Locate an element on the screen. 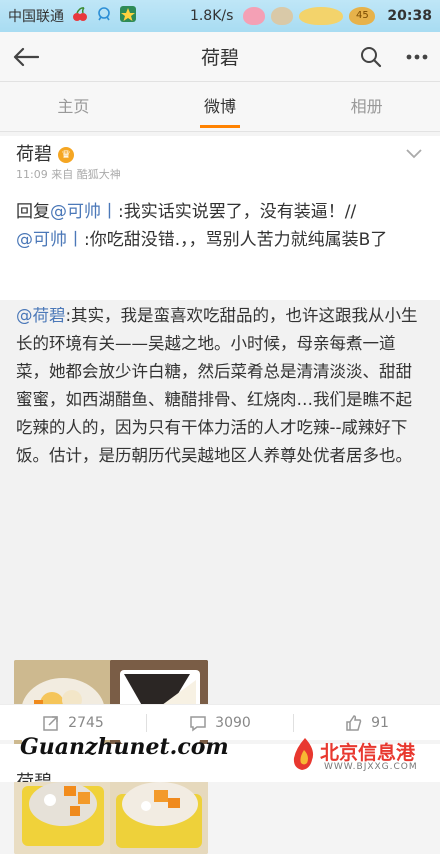 This screenshot has width=440, height=854. back-button is located at coordinates (26, 57).